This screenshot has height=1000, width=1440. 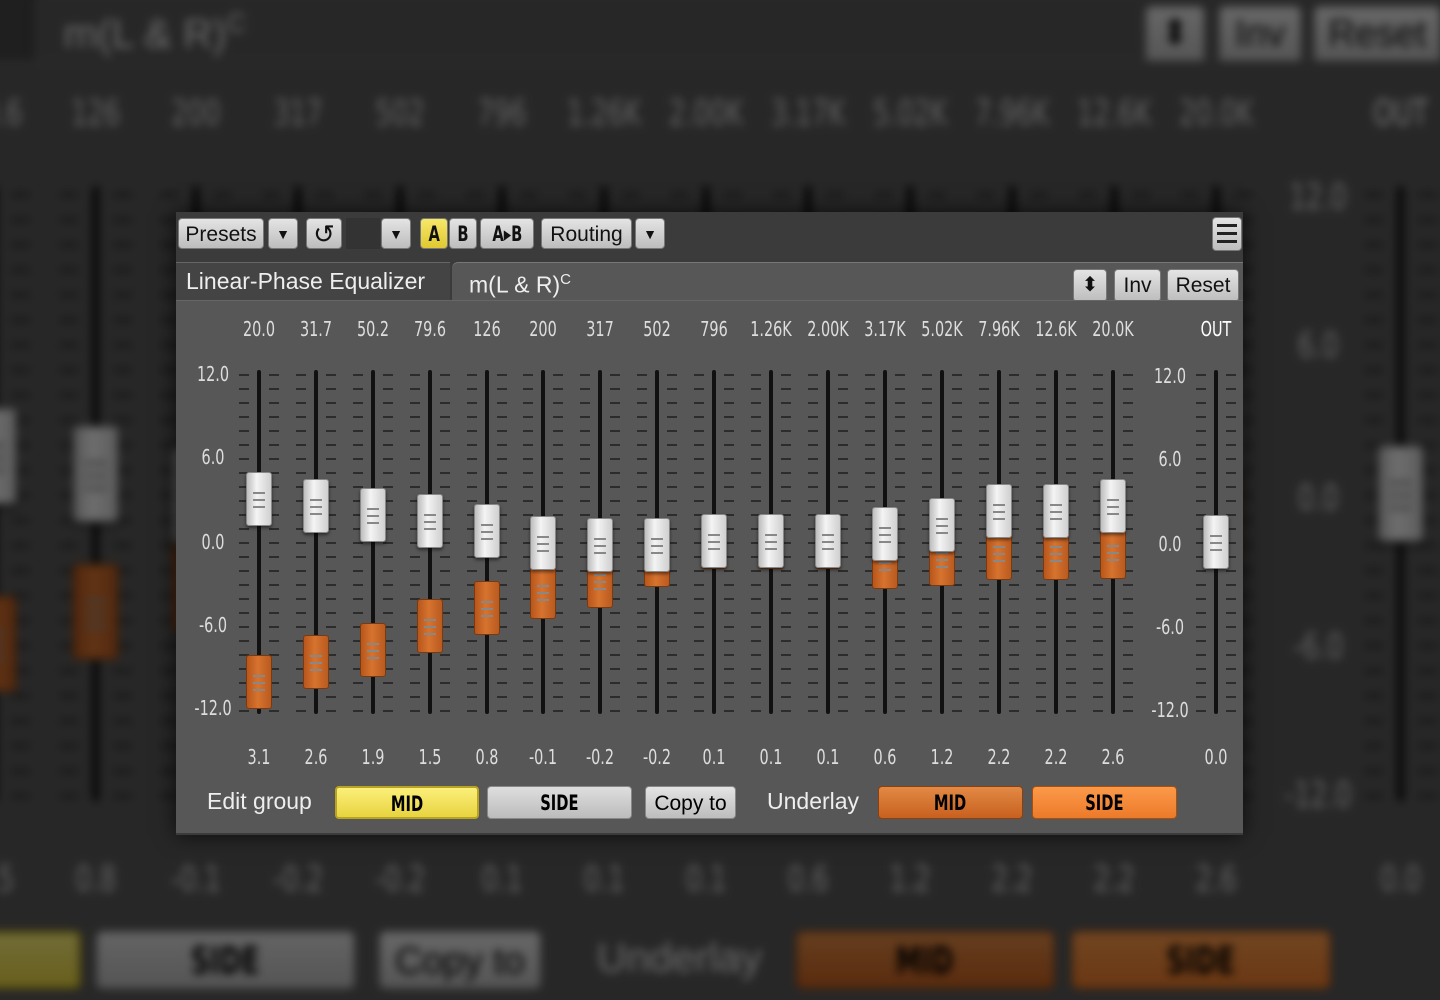 I want to click on edit-side-button: SIDE, so click(x=559, y=802).